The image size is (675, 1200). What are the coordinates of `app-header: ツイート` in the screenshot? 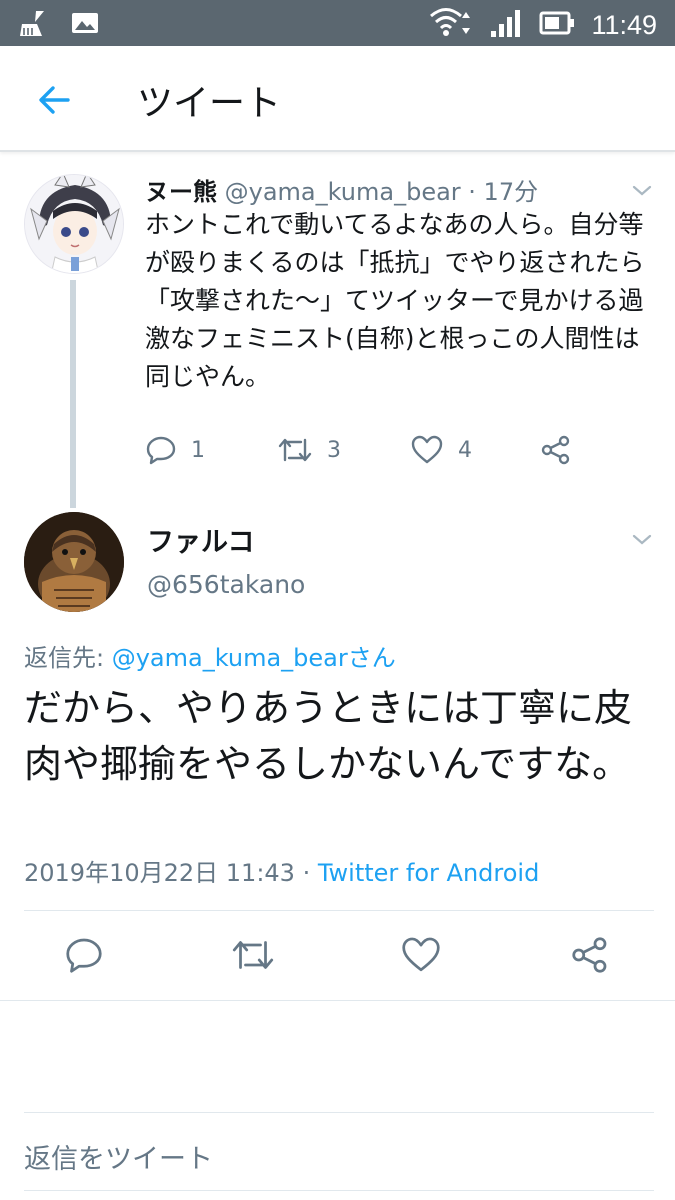 It's located at (337, 99).